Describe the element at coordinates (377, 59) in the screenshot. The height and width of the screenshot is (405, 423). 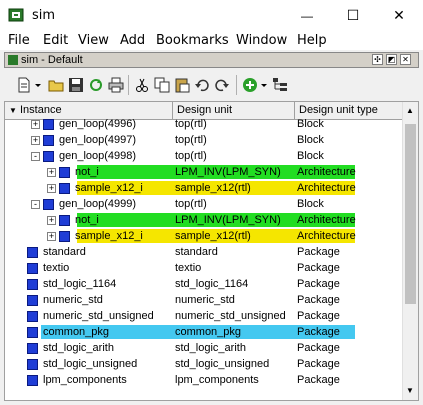
I see `subwindow-pin-icon: ✣` at that location.